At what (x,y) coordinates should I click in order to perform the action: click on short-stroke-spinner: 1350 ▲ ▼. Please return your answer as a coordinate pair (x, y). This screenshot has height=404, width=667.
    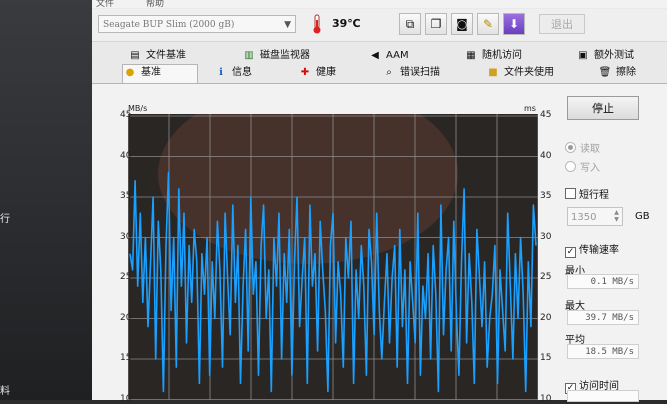
    Looking at the image, I should click on (595, 216).